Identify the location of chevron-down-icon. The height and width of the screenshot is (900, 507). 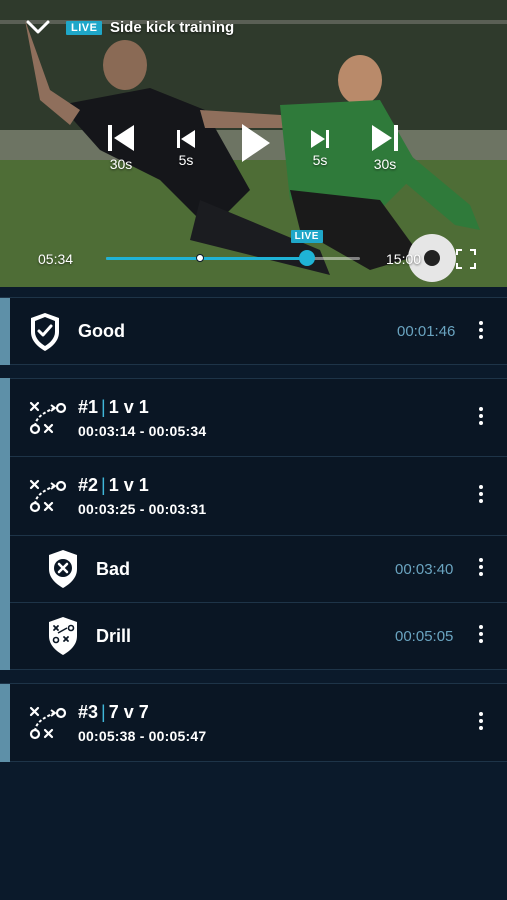
(38, 27).